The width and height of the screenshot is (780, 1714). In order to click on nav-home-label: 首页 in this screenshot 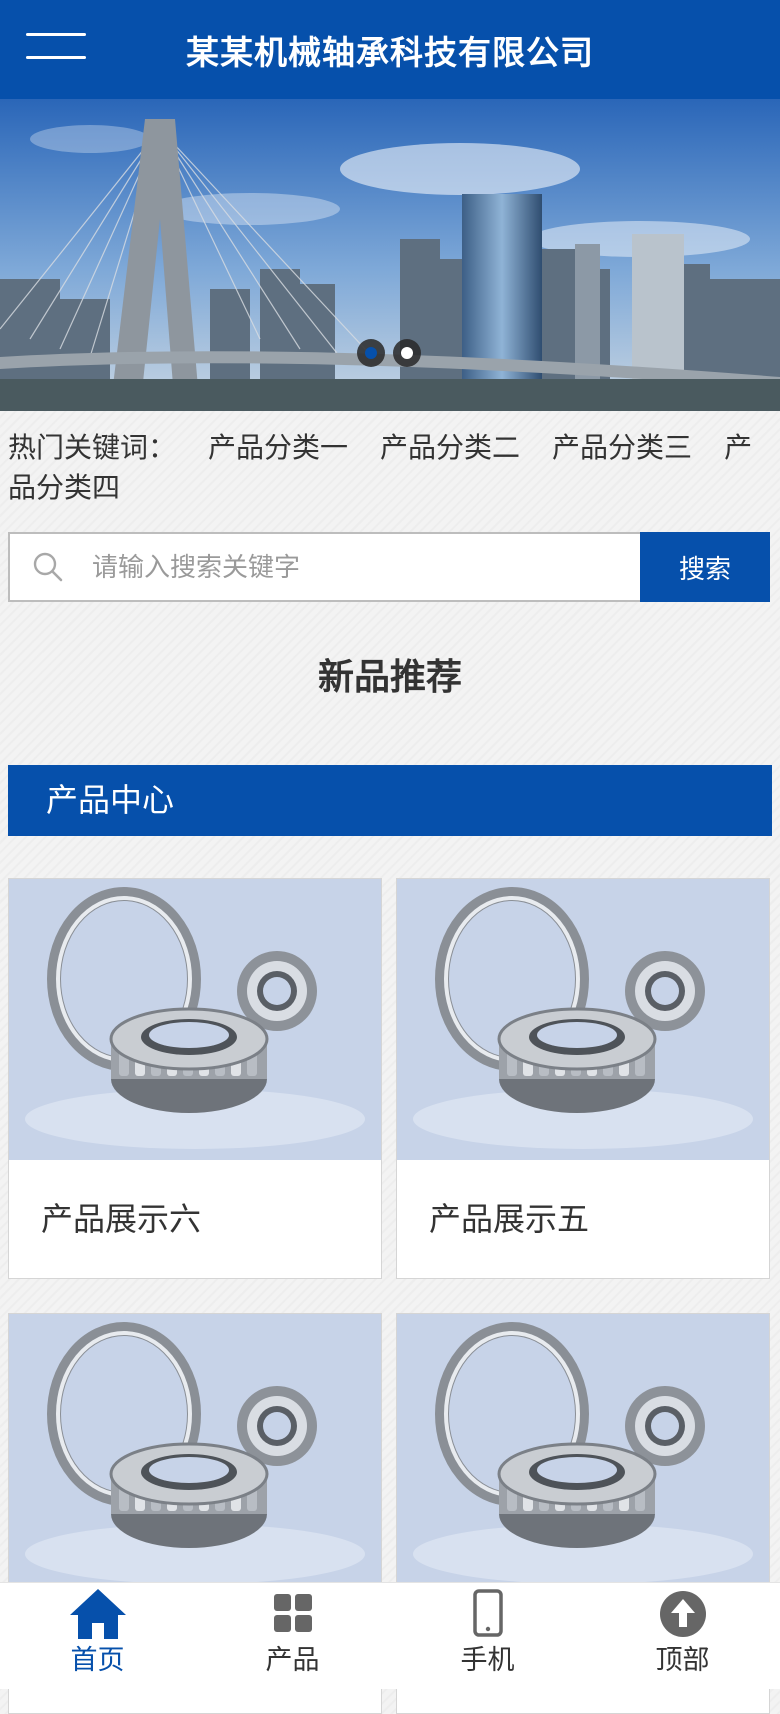, I will do `click(97, 1660)`.